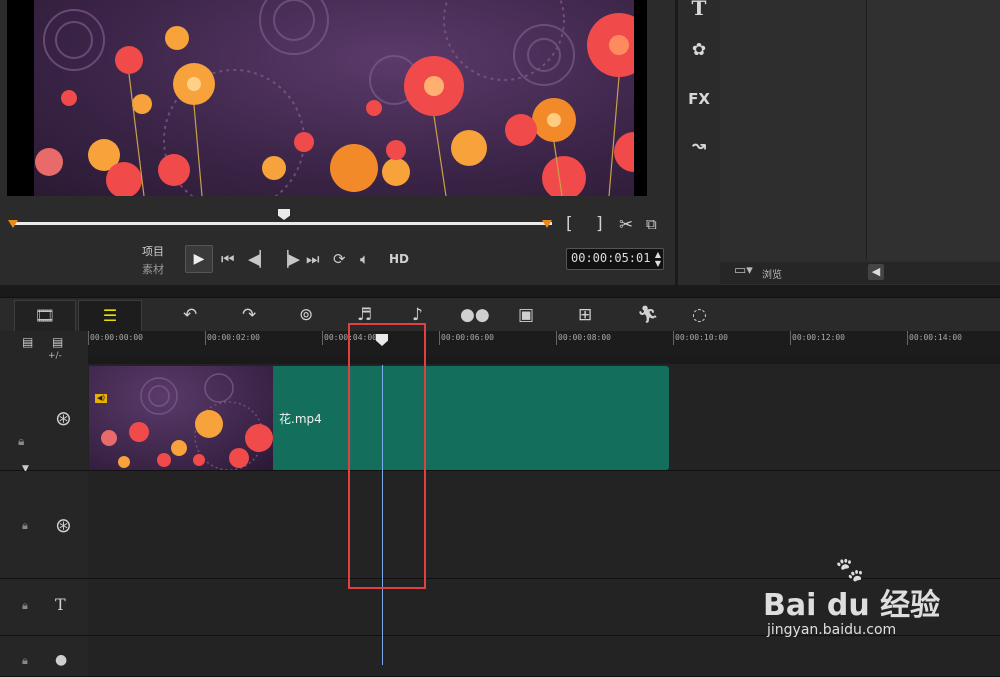 The width and height of the screenshot is (1000, 677). What do you see at coordinates (699, 99) in the screenshot?
I see `fx-filter-icon: FX` at bounding box center [699, 99].